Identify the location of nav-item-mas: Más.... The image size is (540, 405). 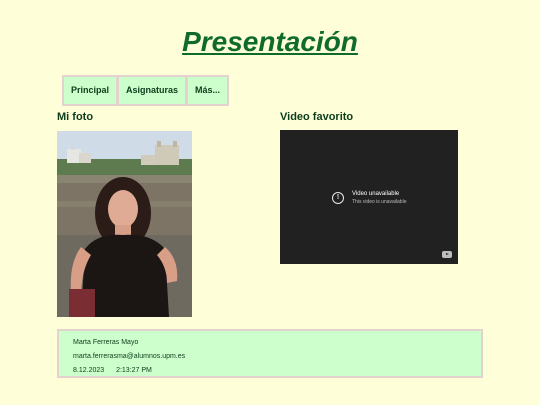
(208, 90).